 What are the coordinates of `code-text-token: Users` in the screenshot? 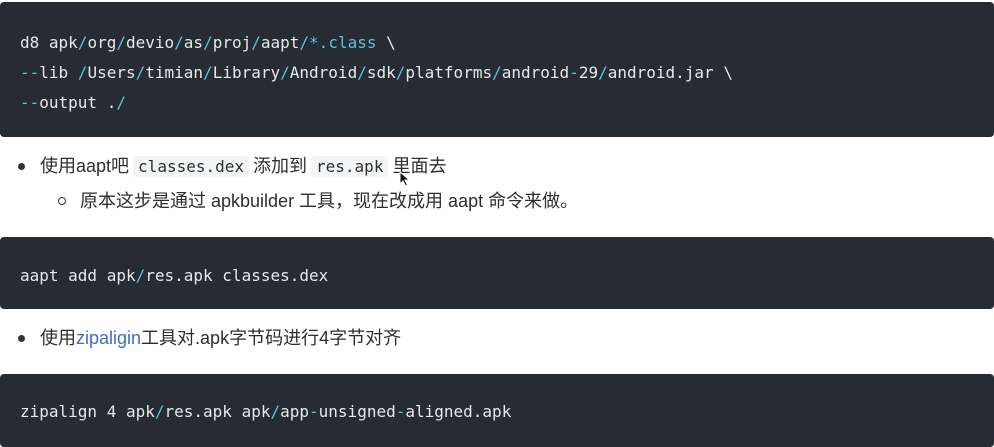 It's located at (111, 72).